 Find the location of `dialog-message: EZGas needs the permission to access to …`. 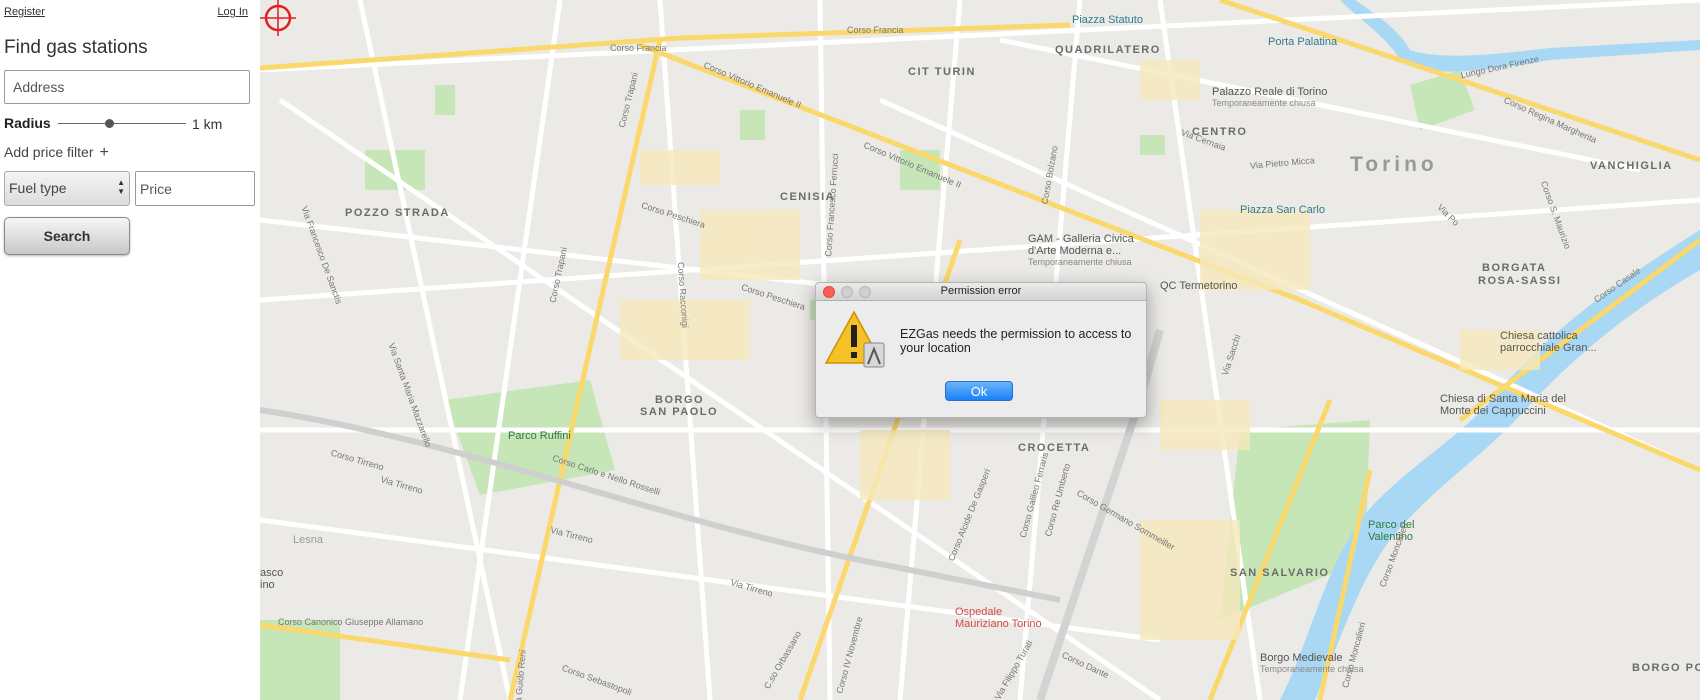

dialog-message: EZGas needs the permission to access to … is located at coordinates (1016, 341).